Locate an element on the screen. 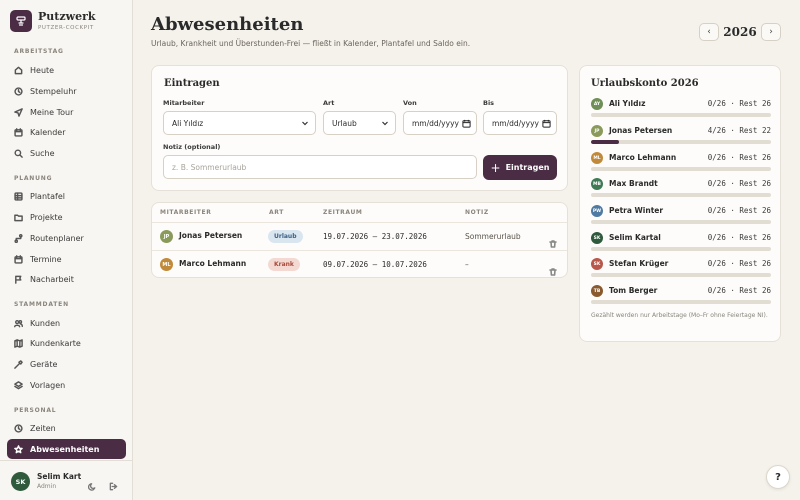  from-date-value: mm/dd/yyyy is located at coordinates (435, 123).